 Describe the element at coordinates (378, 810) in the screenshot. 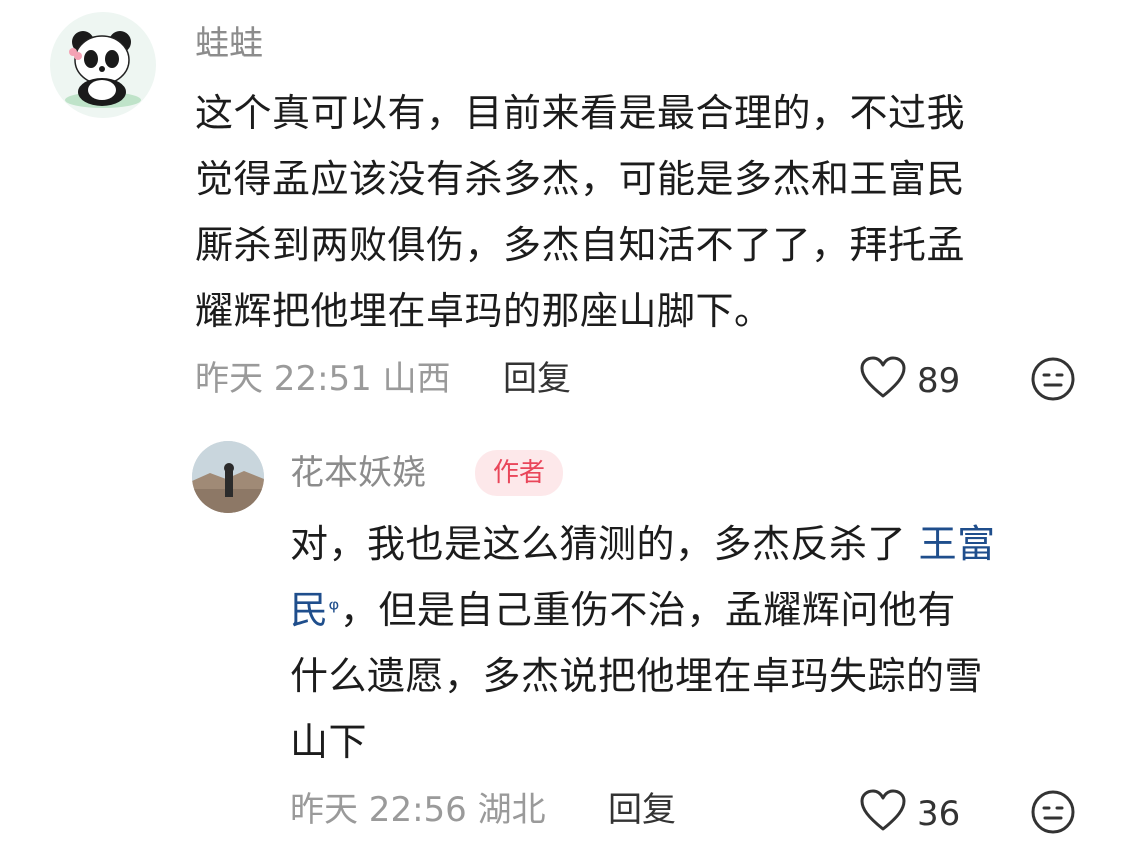

I see `comment-time: 昨天 22:56` at that location.